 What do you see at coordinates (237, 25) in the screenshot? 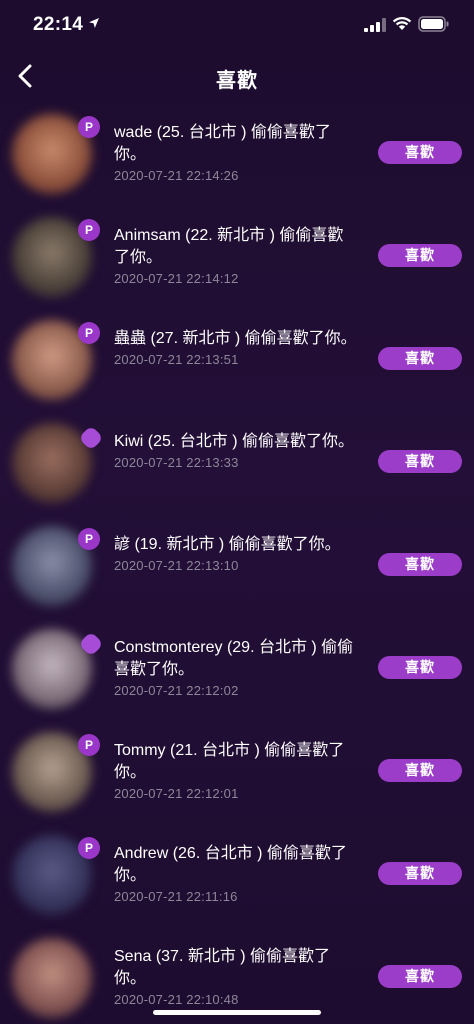
I see `status-bar: 22:14` at bounding box center [237, 25].